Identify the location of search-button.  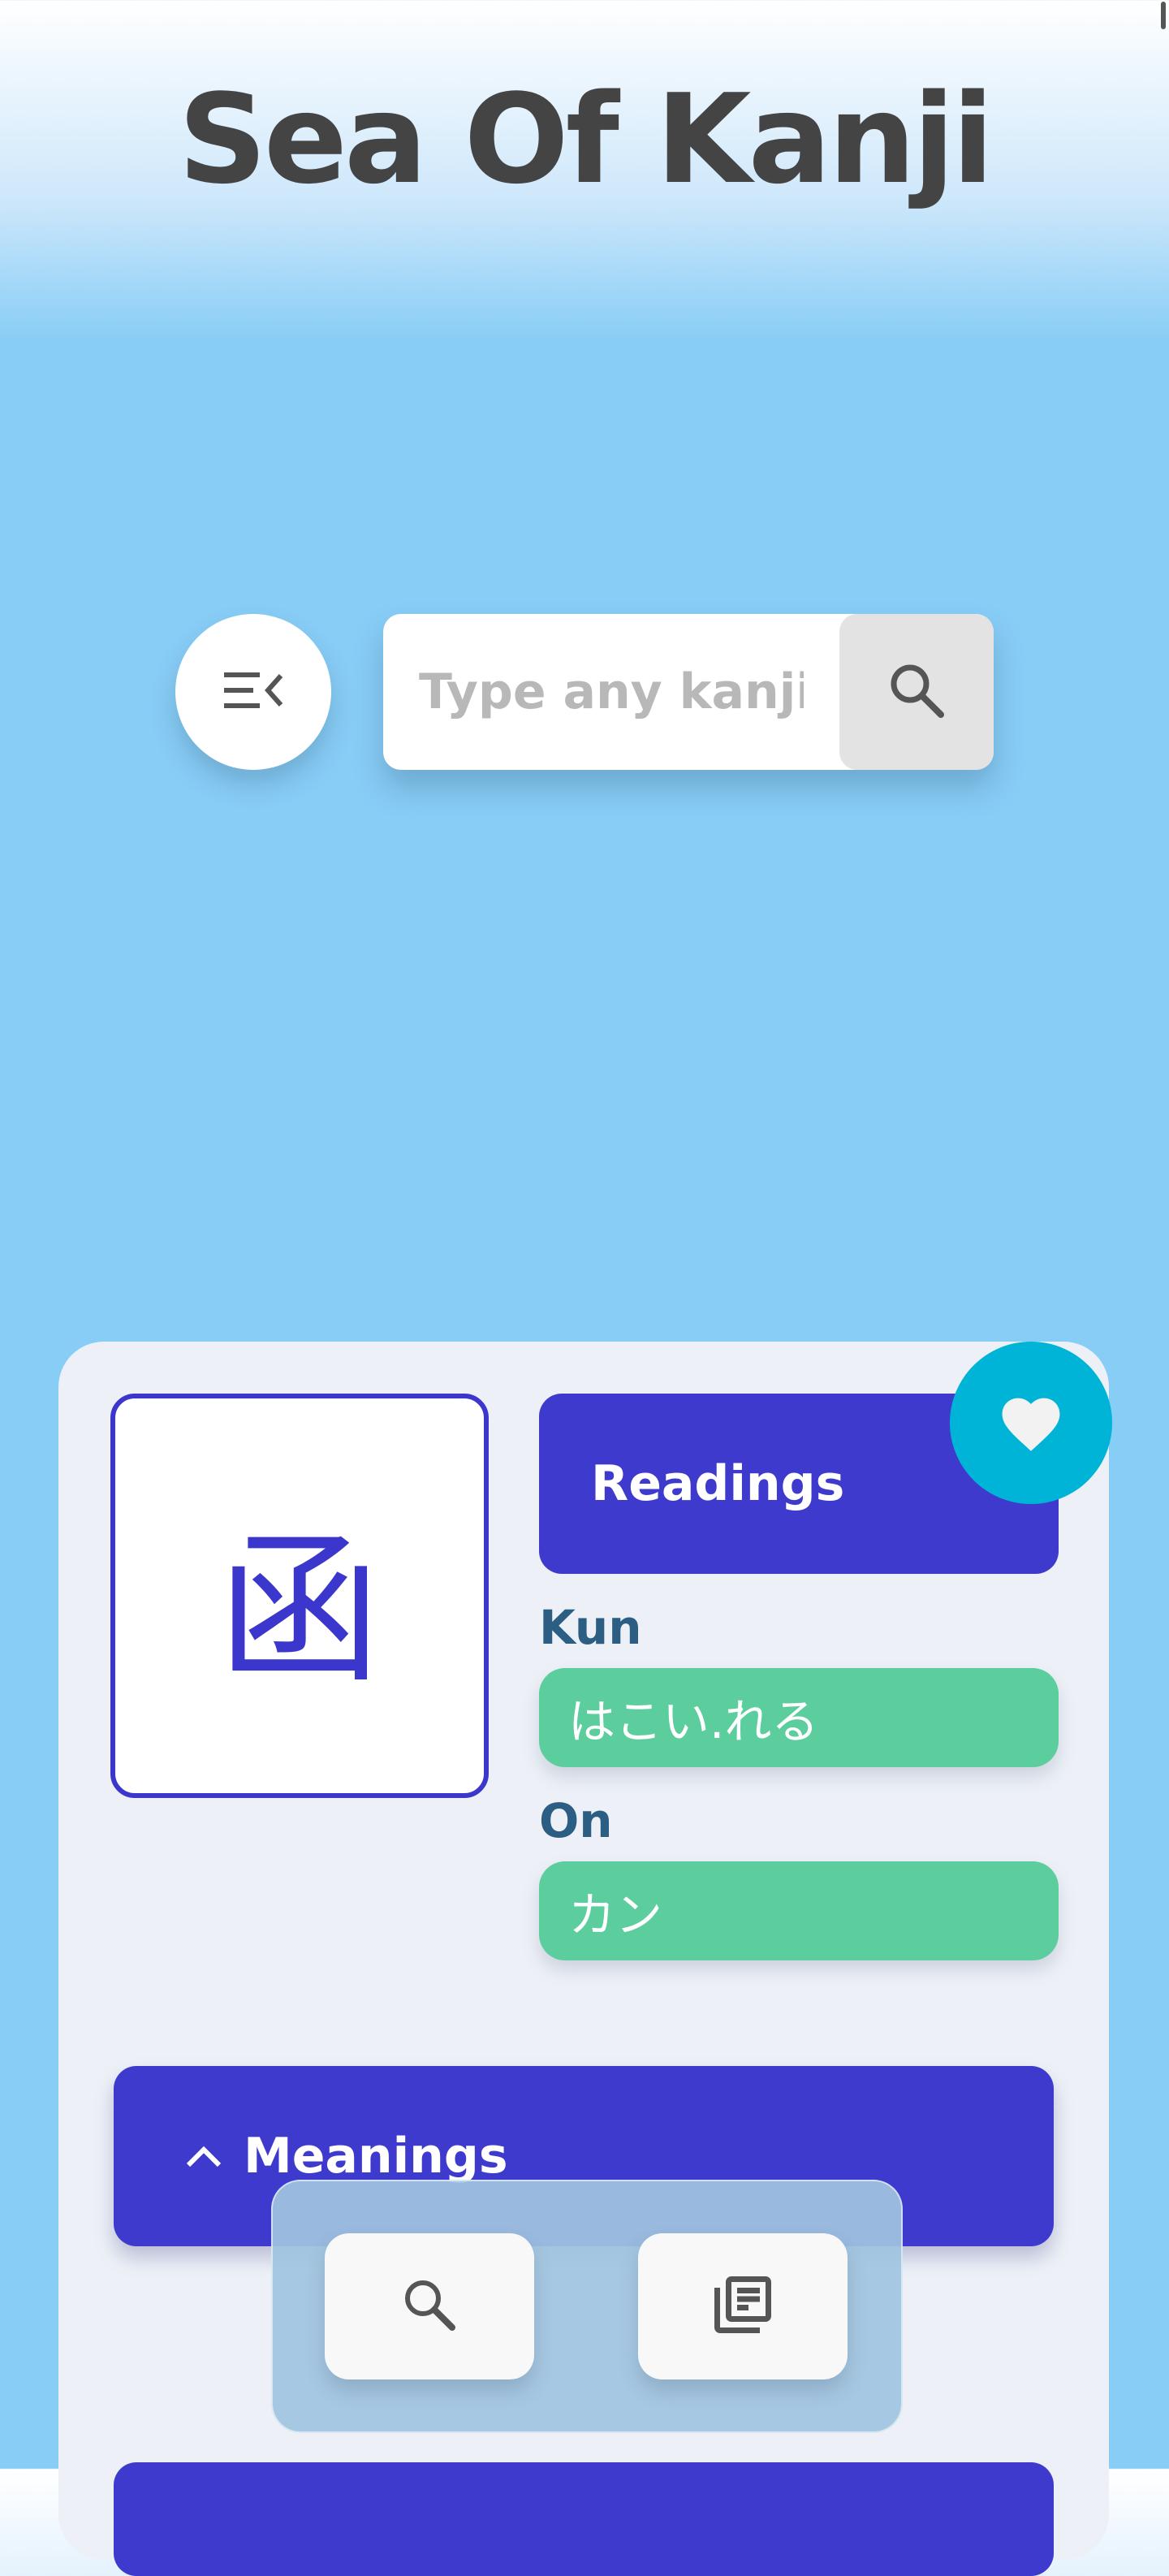
(916, 692).